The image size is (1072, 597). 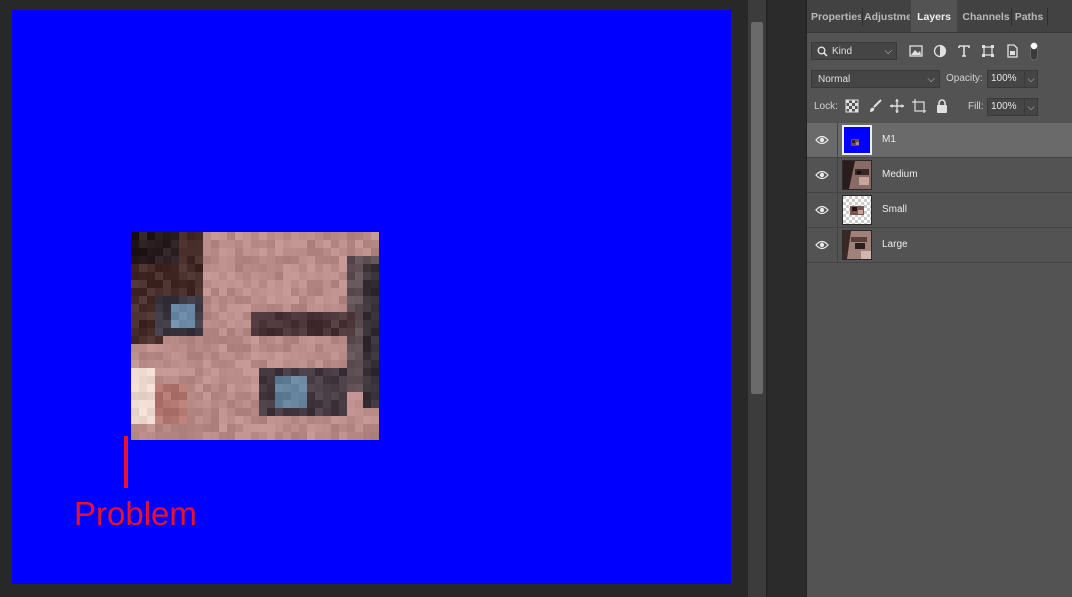 I want to click on lock-all-icon, so click(x=942, y=106).